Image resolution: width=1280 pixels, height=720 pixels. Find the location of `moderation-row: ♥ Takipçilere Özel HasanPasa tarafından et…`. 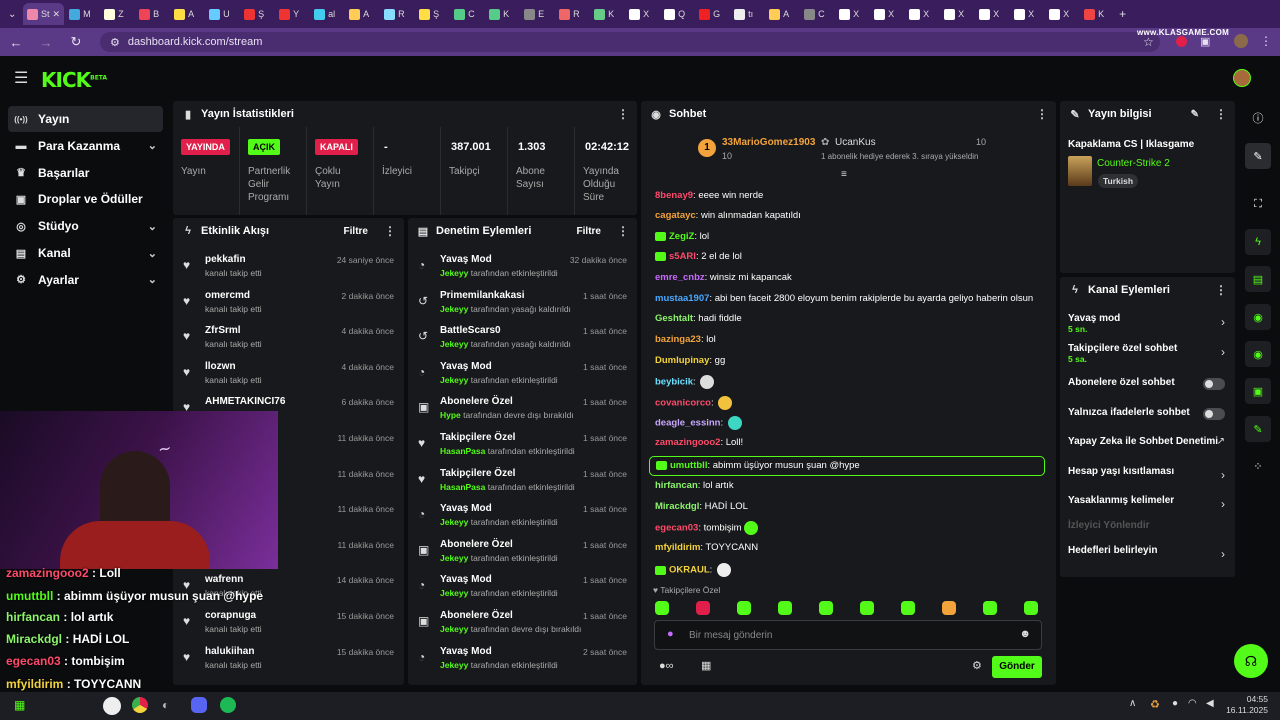

moderation-row: ♥ Takipçilere Özel HasanPasa tarafından et… is located at coordinates (522, 444).